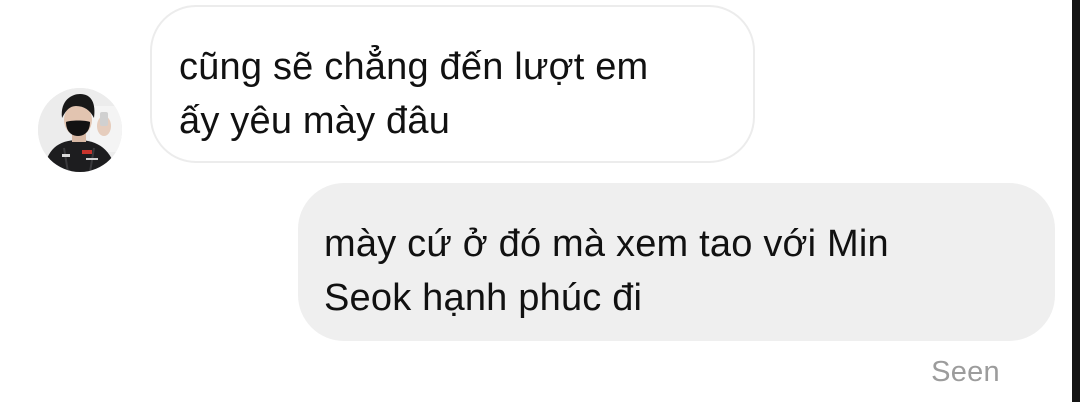 This screenshot has height=402, width=1080. Describe the element at coordinates (965, 372) in the screenshot. I see `seen-status: Seen` at that location.